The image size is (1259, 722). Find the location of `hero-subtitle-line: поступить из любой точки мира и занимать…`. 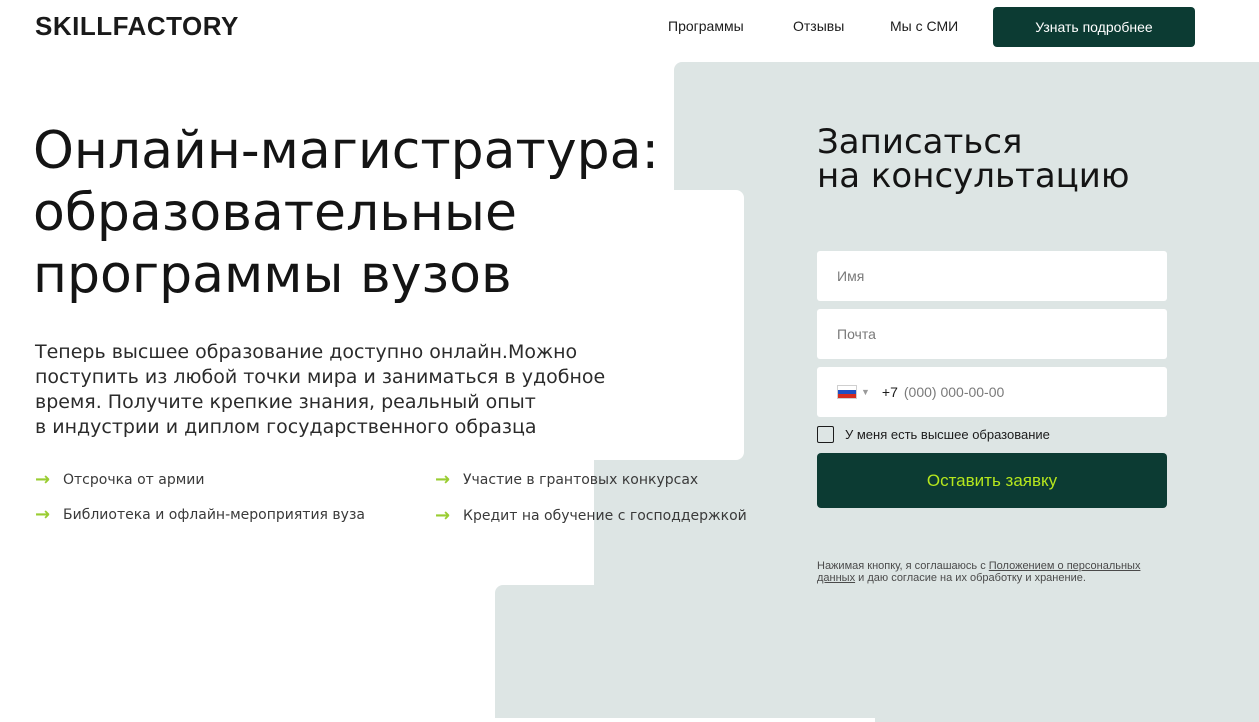

hero-subtitle-line: поступить из любой точки мира и занимать… is located at coordinates (320, 377).